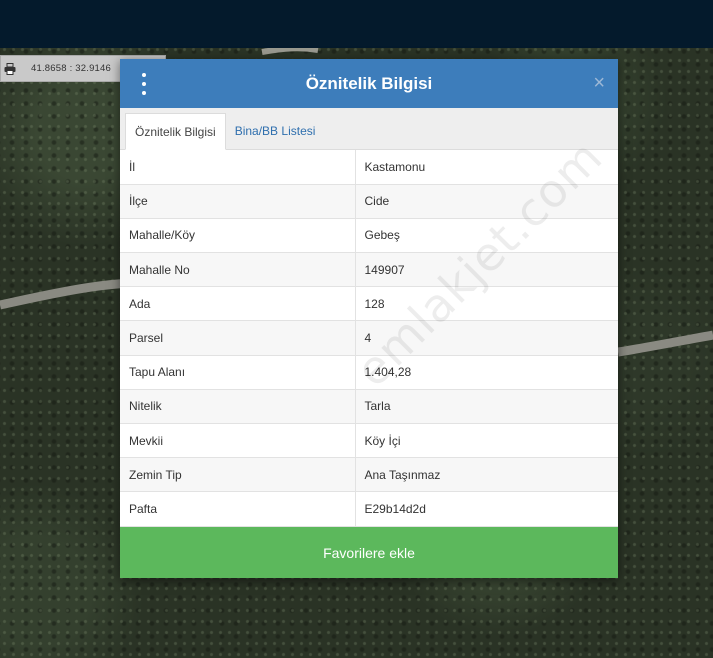 The image size is (713, 658). What do you see at coordinates (486, 167) in the screenshot?
I see `attribute-value: Kastamonu` at bounding box center [486, 167].